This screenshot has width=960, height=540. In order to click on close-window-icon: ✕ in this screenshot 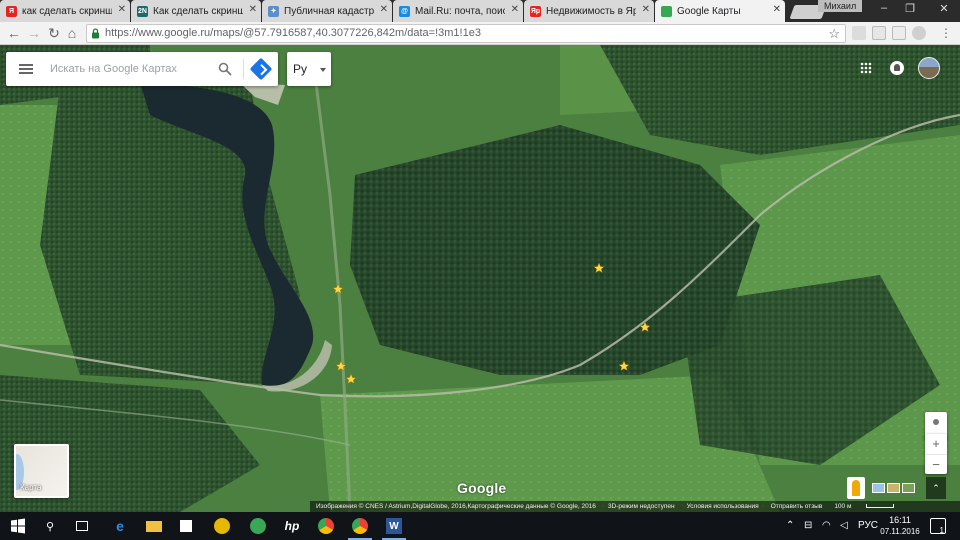, I will do `click(944, 8)`.